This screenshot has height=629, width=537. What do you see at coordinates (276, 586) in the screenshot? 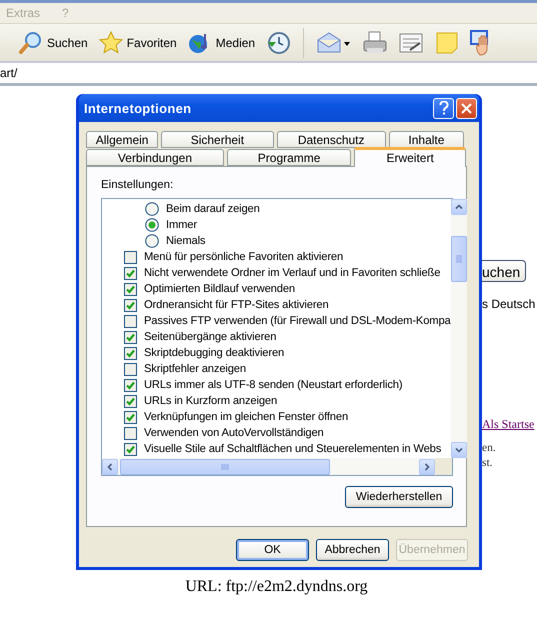
I see `caption: URL: ftp://e2m2.dyndns.org` at bounding box center [276, 586].